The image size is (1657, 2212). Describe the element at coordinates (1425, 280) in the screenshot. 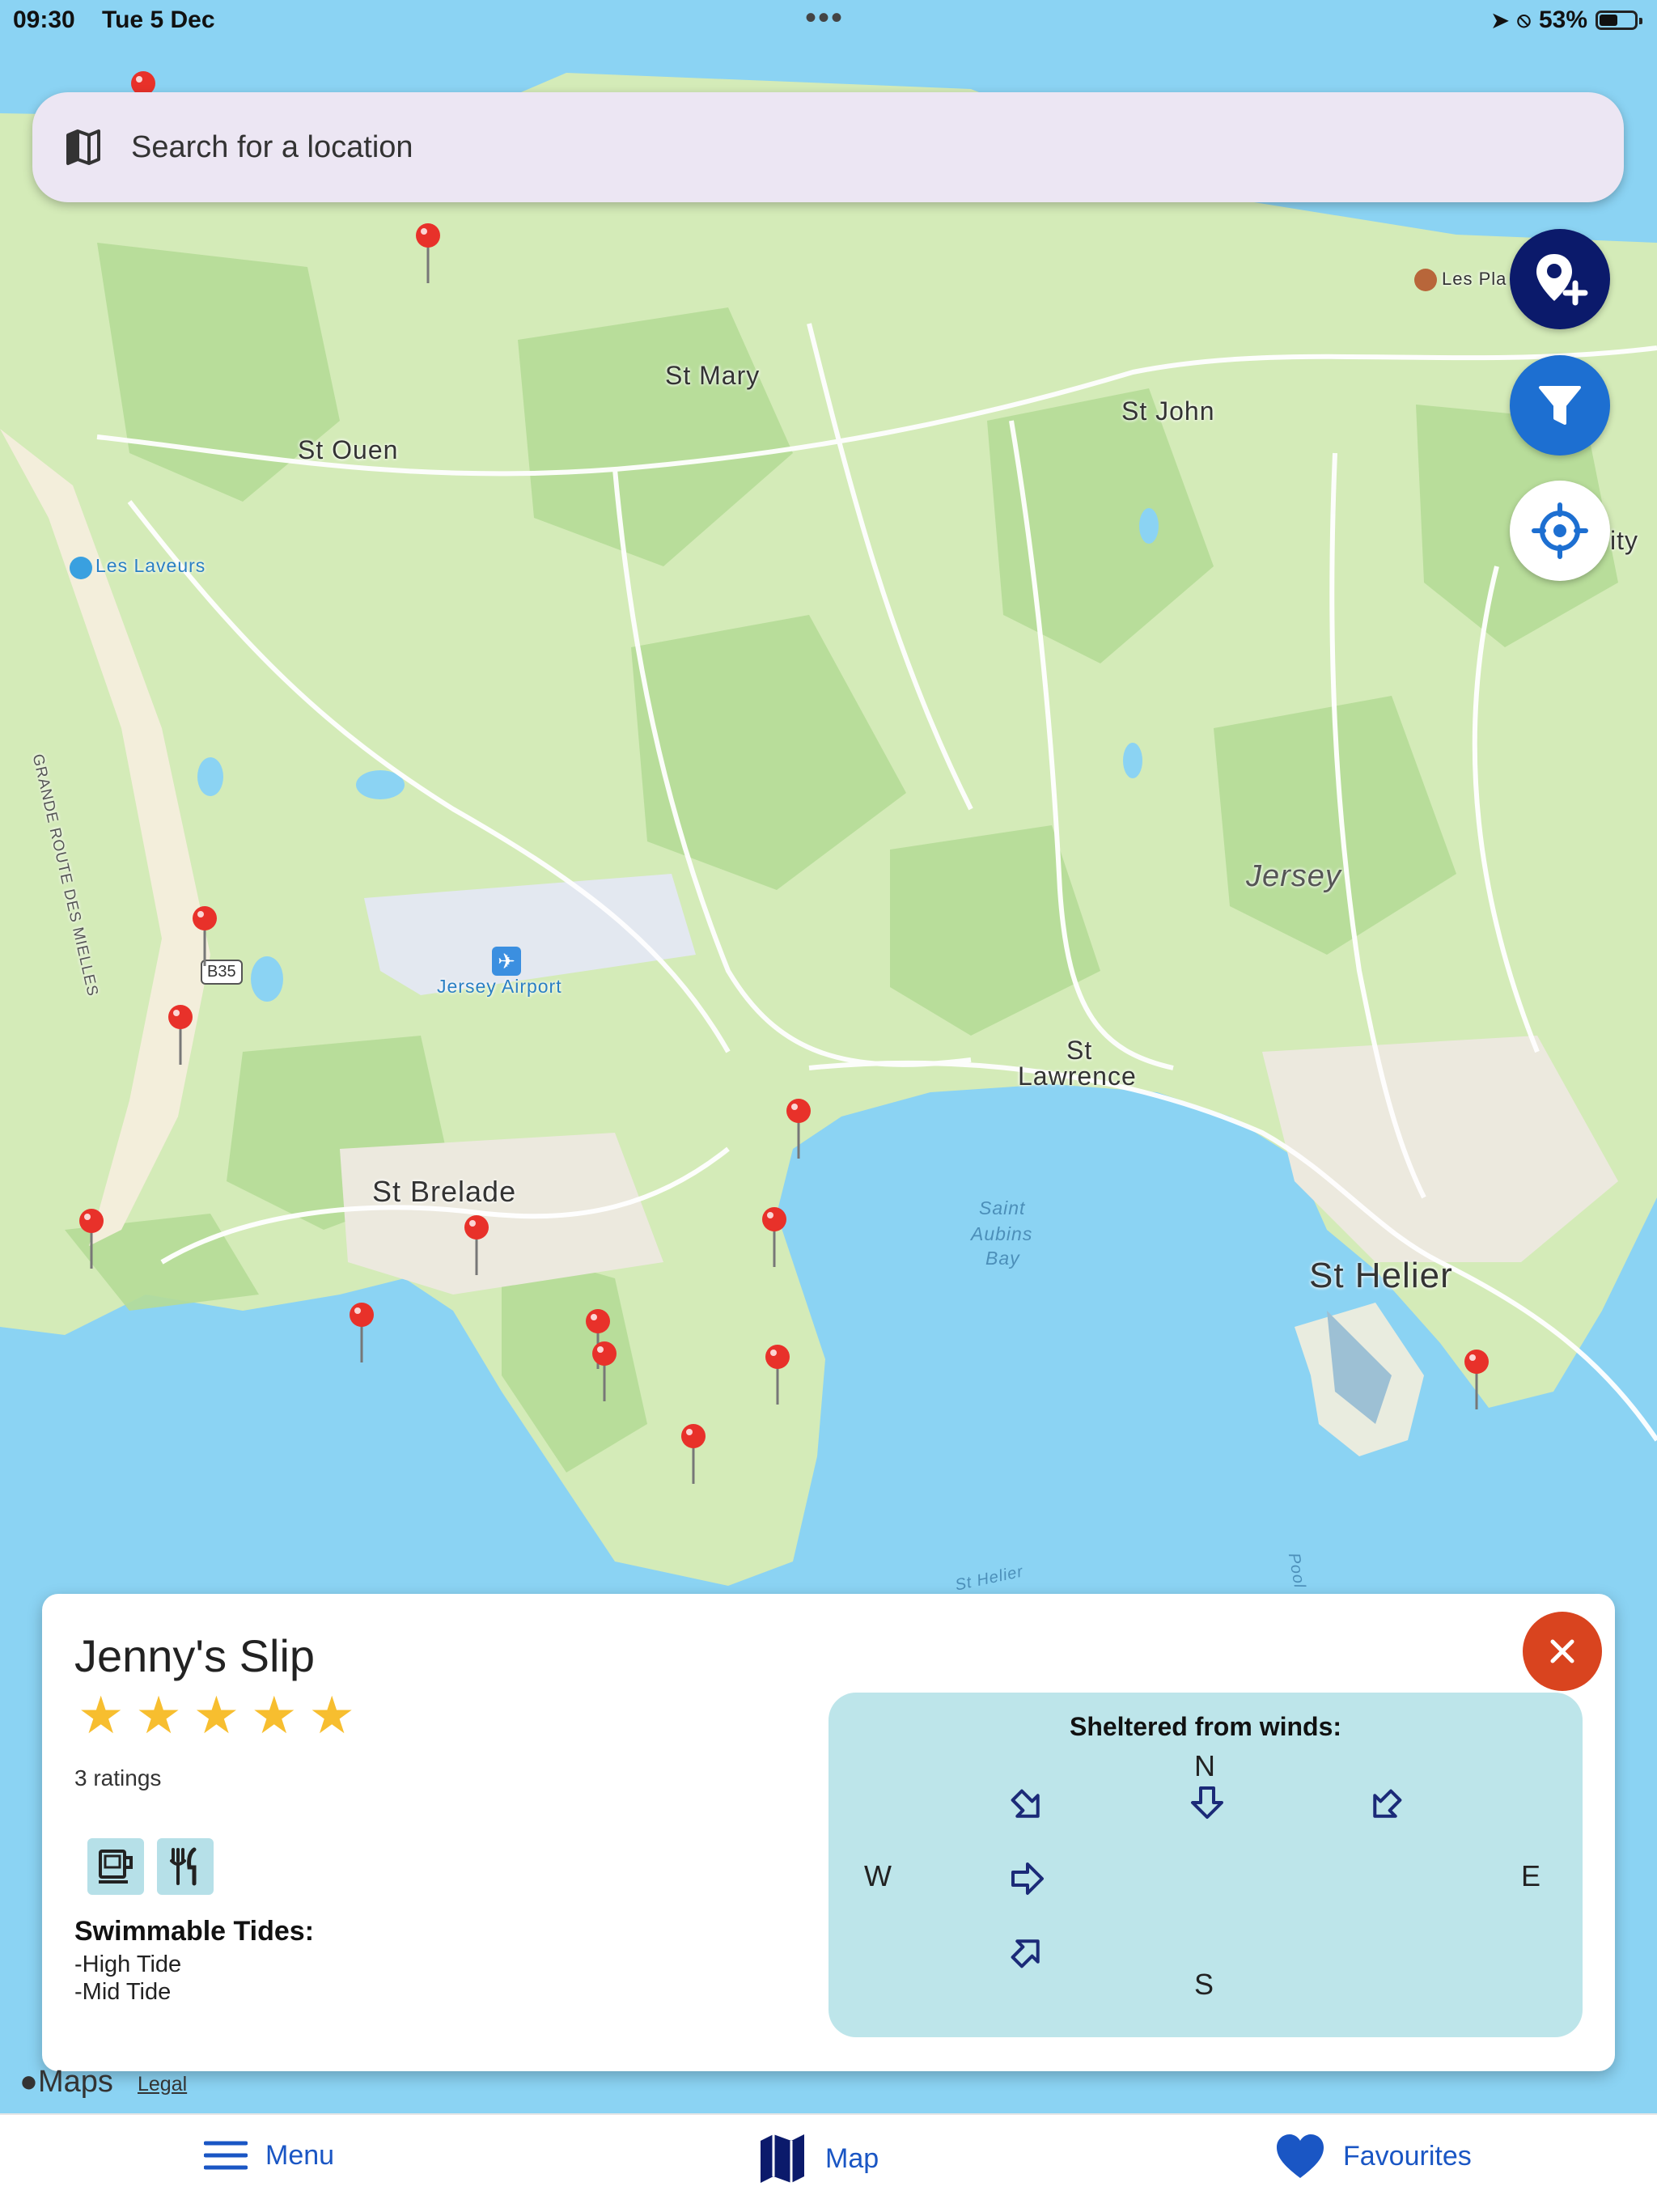

I see `poi-icon` at that location.